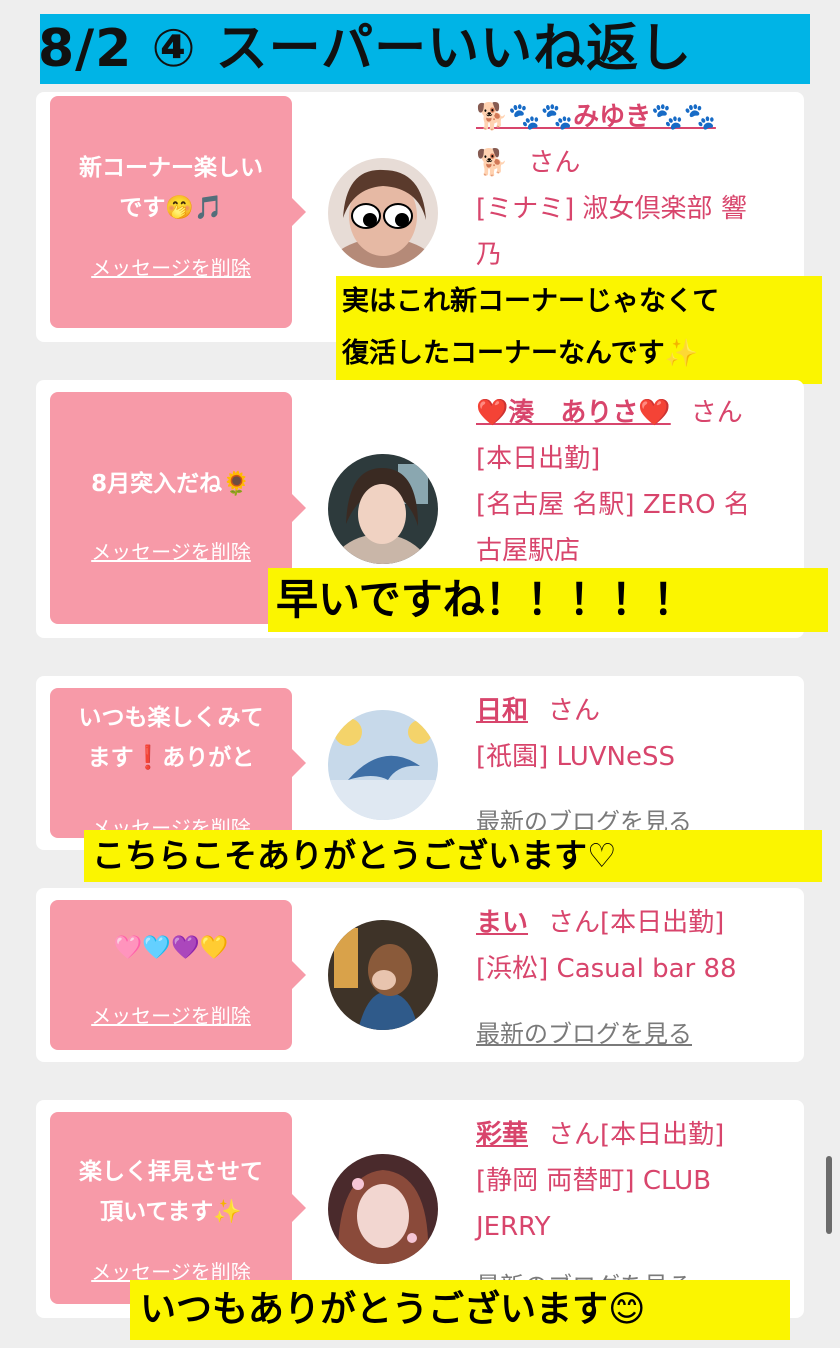  Describe the element at coordinates (178, 975) in the screenshot. I see `message-bubble: 🩷🩵💜💛 メッセージを削除` at that location.